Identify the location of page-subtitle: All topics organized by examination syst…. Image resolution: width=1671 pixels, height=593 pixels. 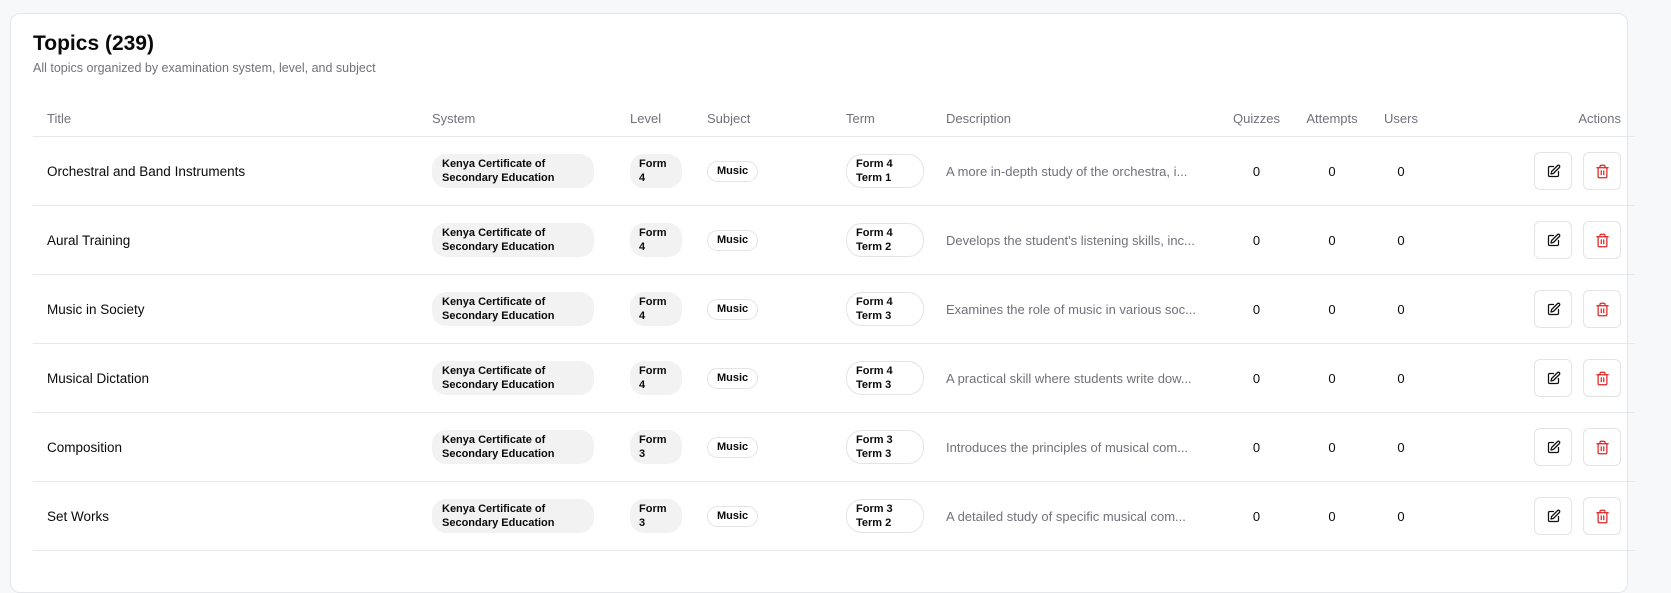
(204, 68).